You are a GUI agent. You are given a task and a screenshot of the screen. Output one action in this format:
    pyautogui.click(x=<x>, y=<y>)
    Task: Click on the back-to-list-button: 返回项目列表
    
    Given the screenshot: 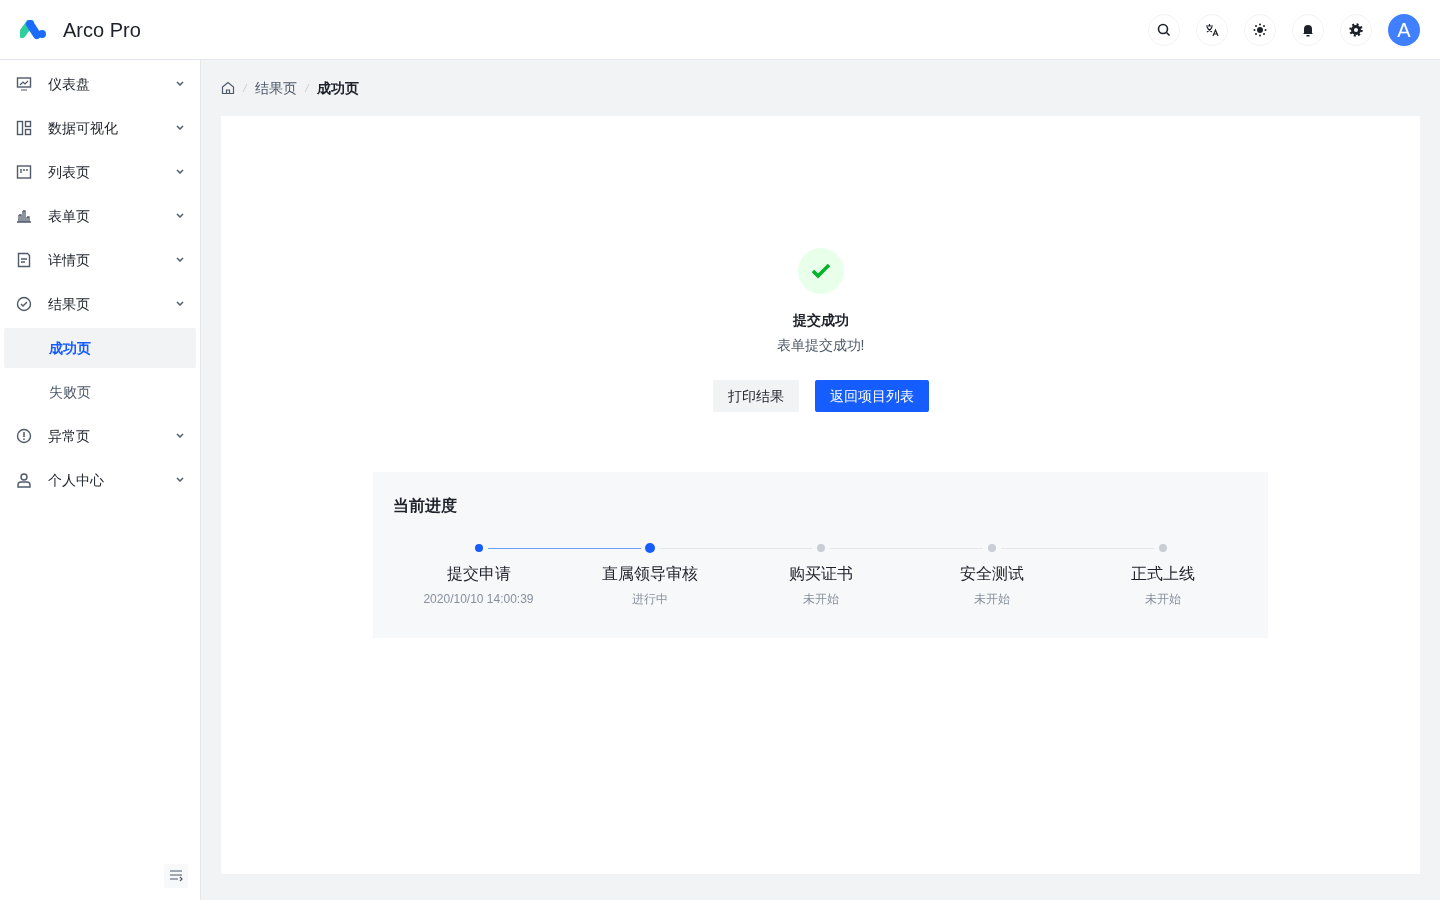 What is the action you would take?
    pyautogui.click(x=871, y=396)
    